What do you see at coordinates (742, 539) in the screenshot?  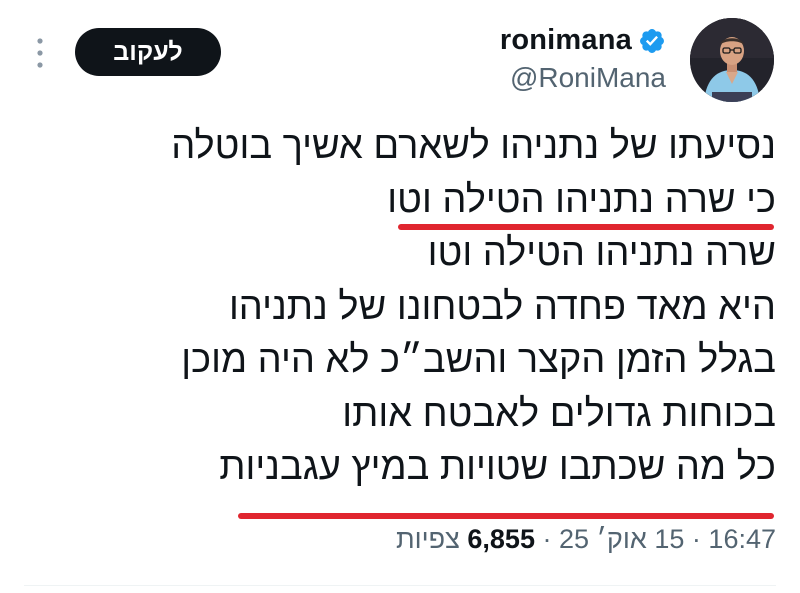 I see `tweet-time: 16:47` at bounding box center [742, 539].